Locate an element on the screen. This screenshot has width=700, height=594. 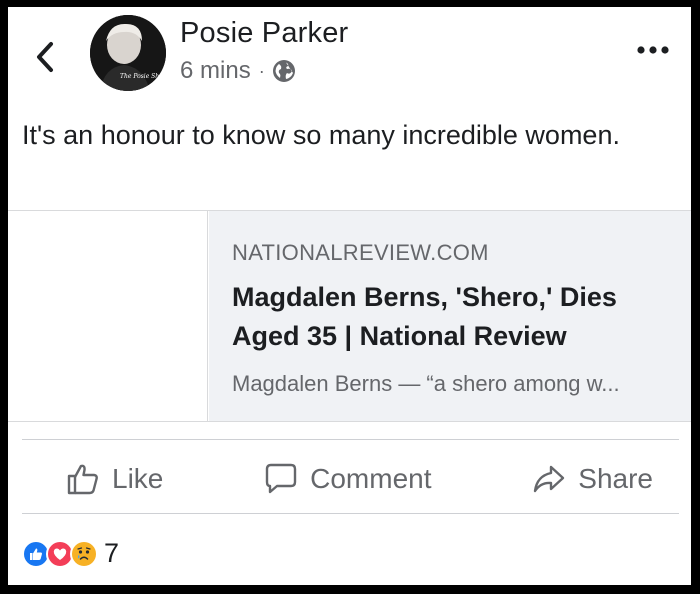
reaction-count: 7 is located at coordinates (111, 553).